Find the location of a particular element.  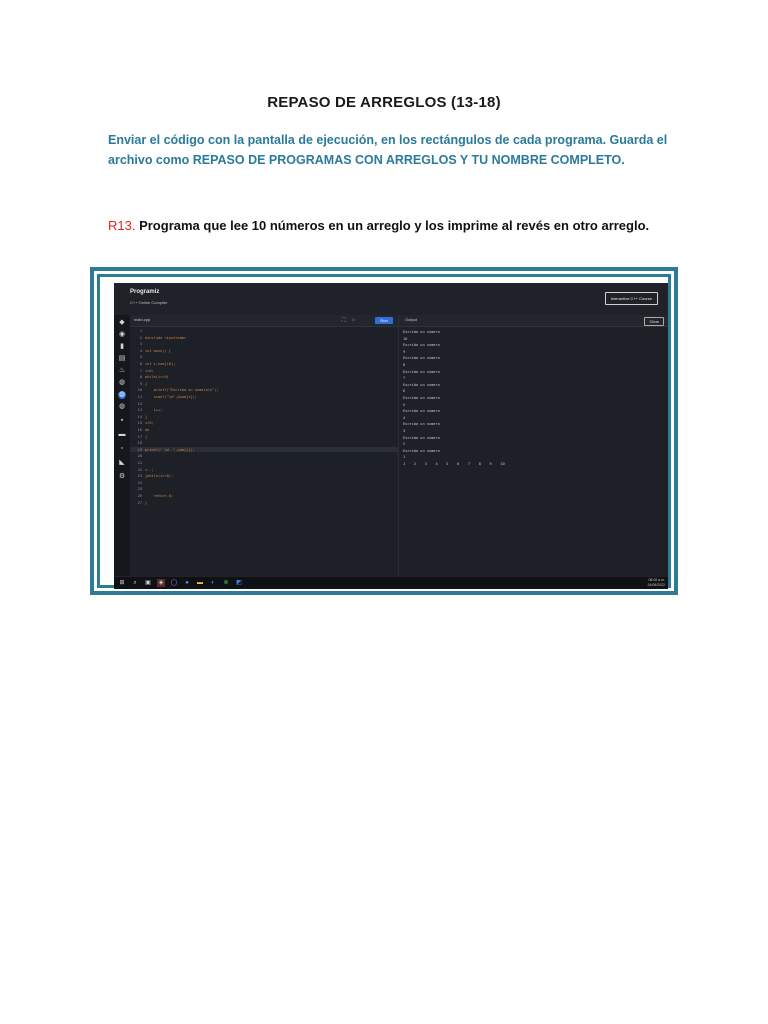

code-line: printf("Escriba un numero\n"); is located at coordinates (182, 390).